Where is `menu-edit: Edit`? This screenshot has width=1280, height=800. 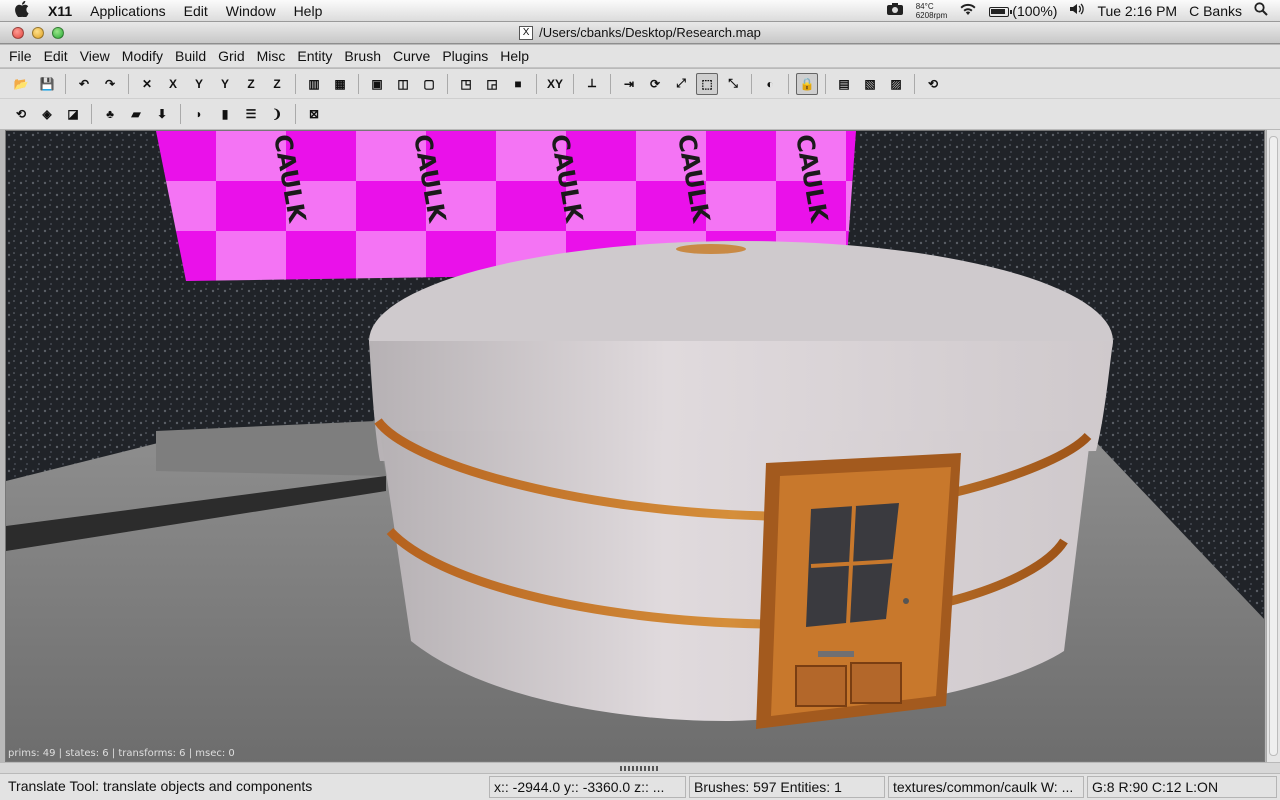 menu-edit: Edit is located at coordinates (56, 56).